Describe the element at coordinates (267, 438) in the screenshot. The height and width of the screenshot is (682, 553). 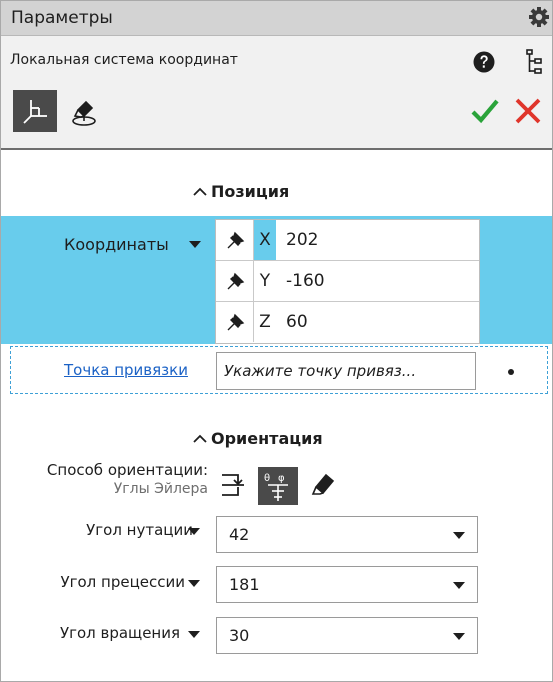
I see `orientation-section-title: Ориентация` at that location.